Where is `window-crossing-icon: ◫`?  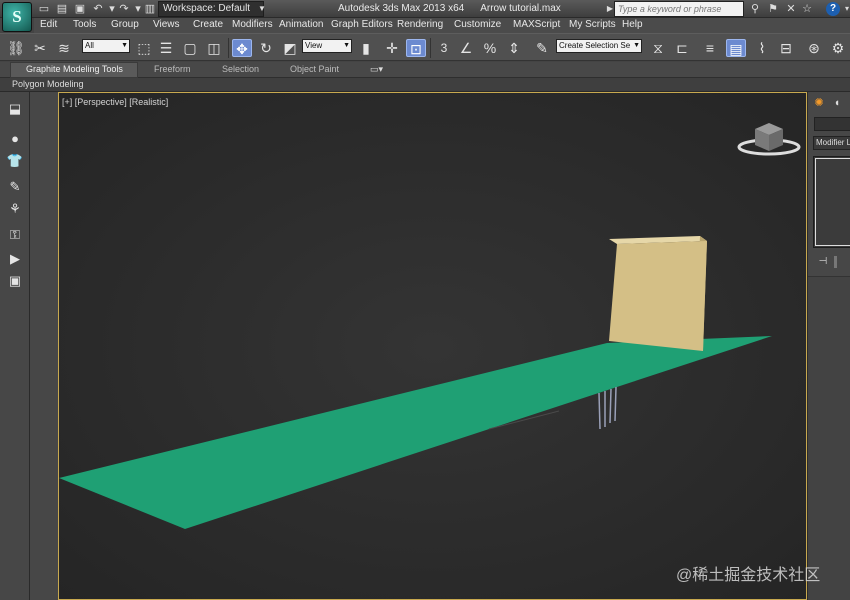
window-crossing-icon: ◫ is located at coordinates (214, 48).